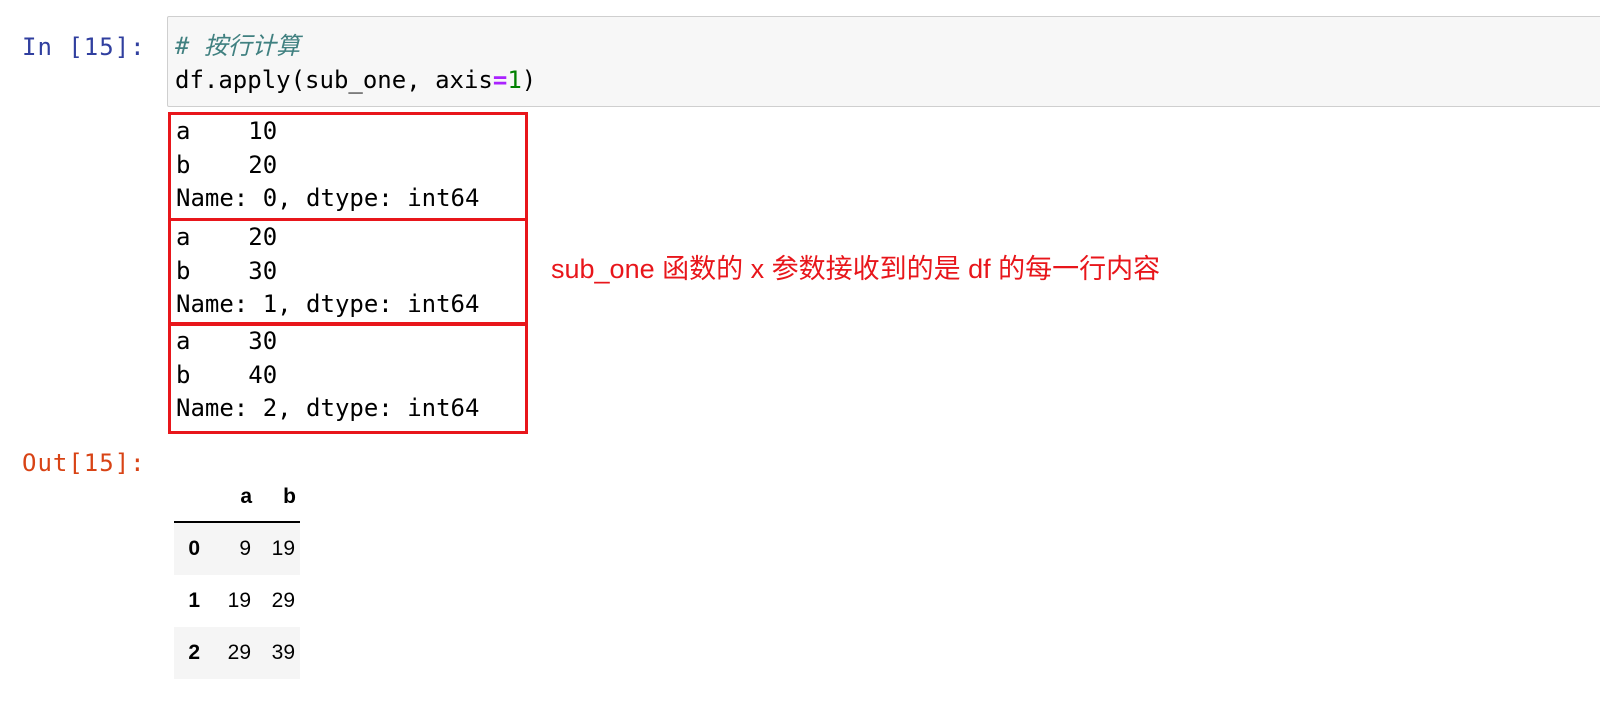 This screenshot has width=1600, height=714. I want to click on row-index: 1, so click(194, 600).